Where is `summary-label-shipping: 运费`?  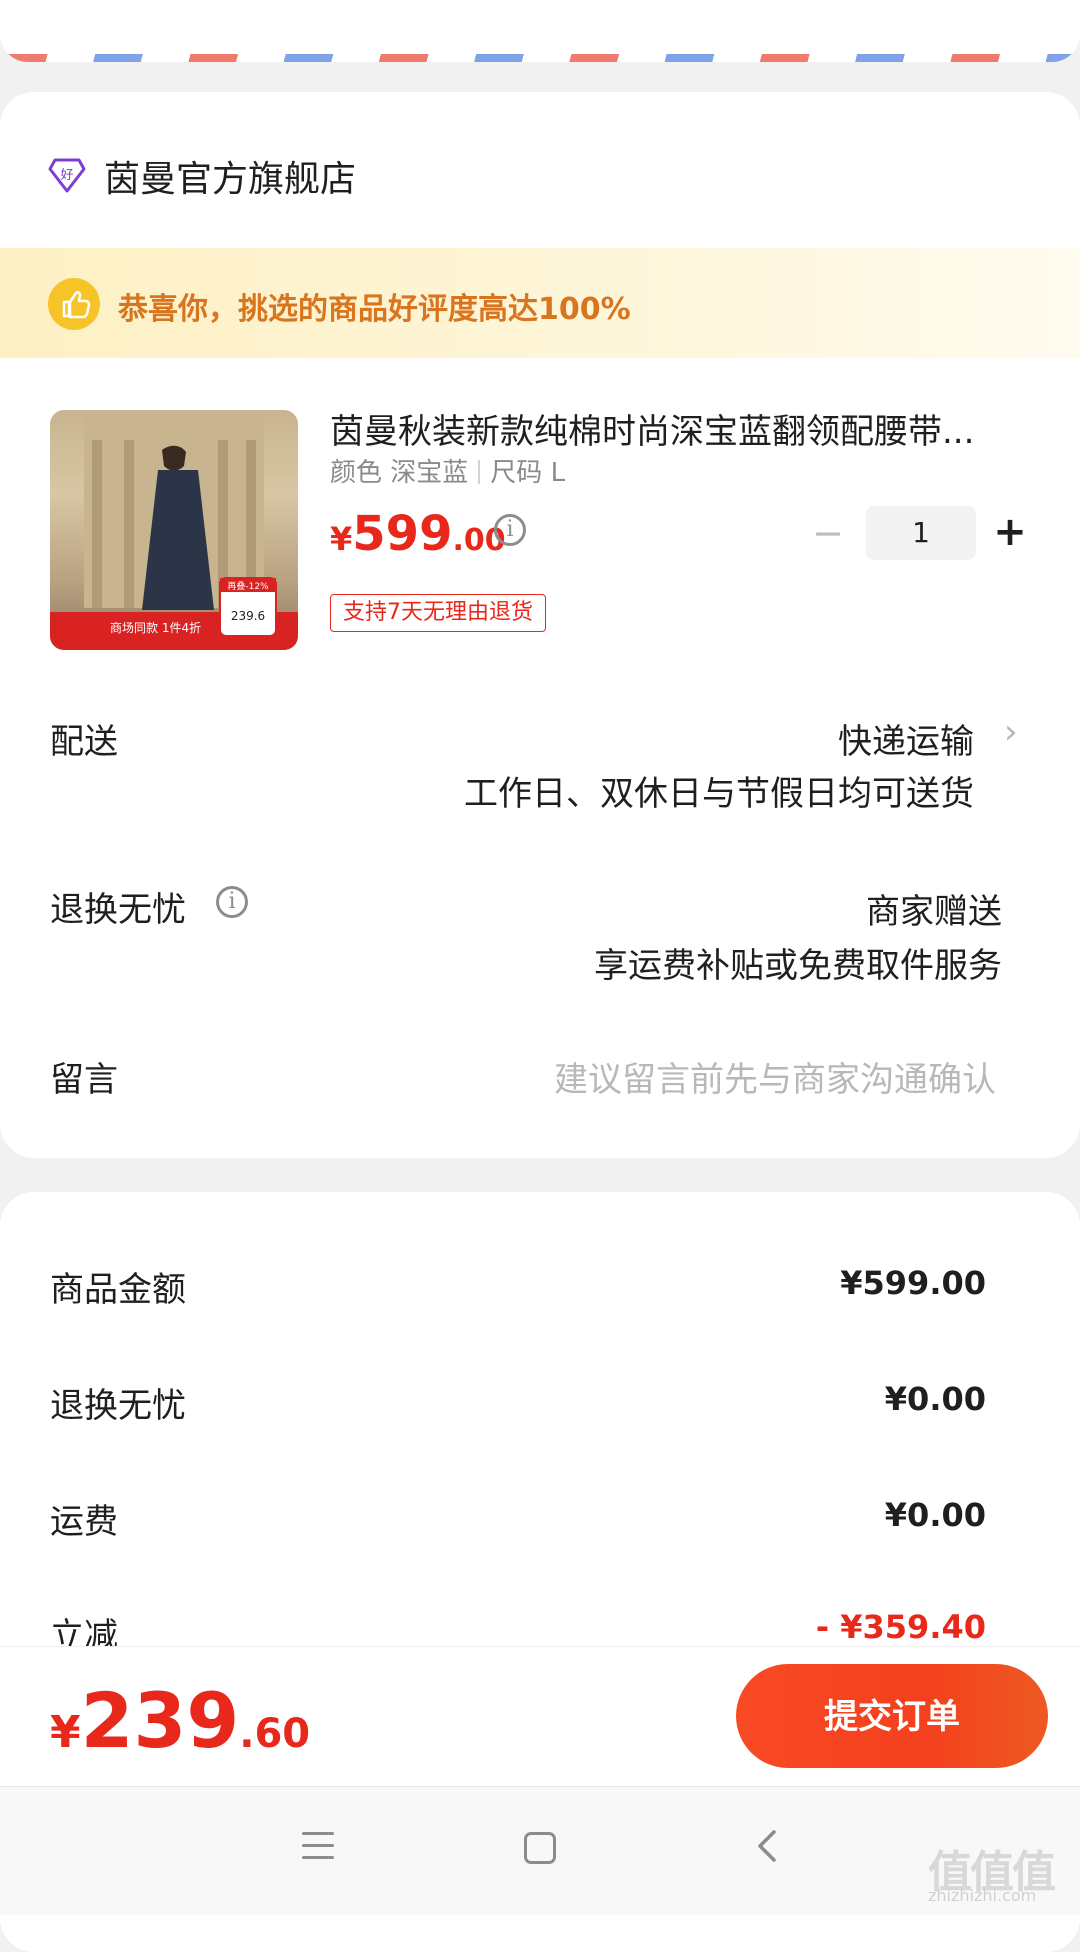
summary-label-shipping: 运费 is located at coordinates (84, 1522).